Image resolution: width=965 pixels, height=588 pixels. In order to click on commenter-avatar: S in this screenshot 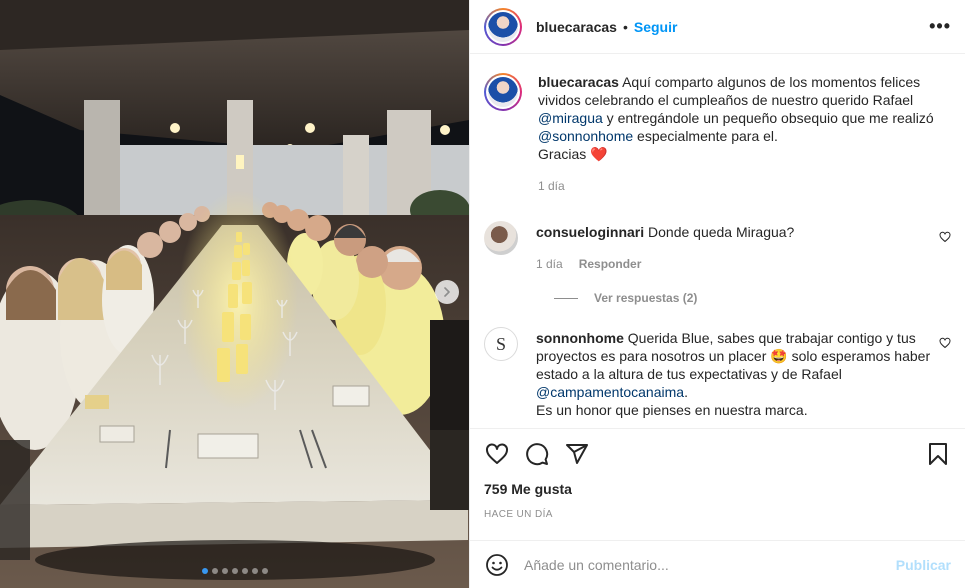, I will do `click(501, 344)`.